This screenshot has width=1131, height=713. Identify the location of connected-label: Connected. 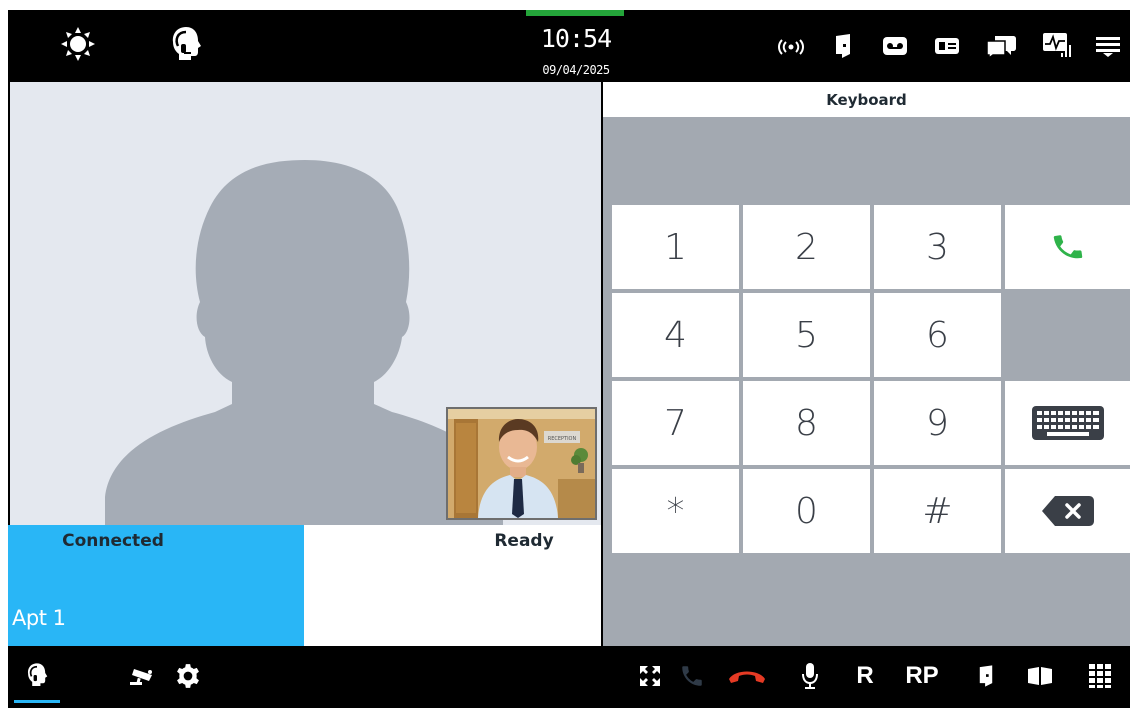
(113, 541).